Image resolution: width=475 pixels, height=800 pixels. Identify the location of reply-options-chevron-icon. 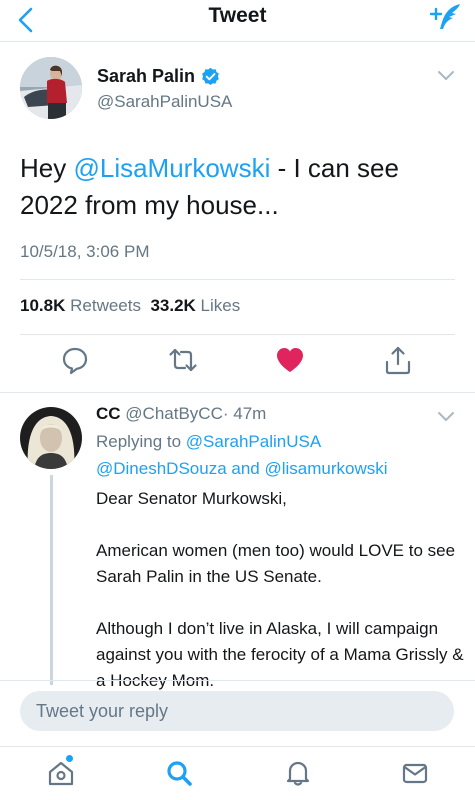
(446, 417).